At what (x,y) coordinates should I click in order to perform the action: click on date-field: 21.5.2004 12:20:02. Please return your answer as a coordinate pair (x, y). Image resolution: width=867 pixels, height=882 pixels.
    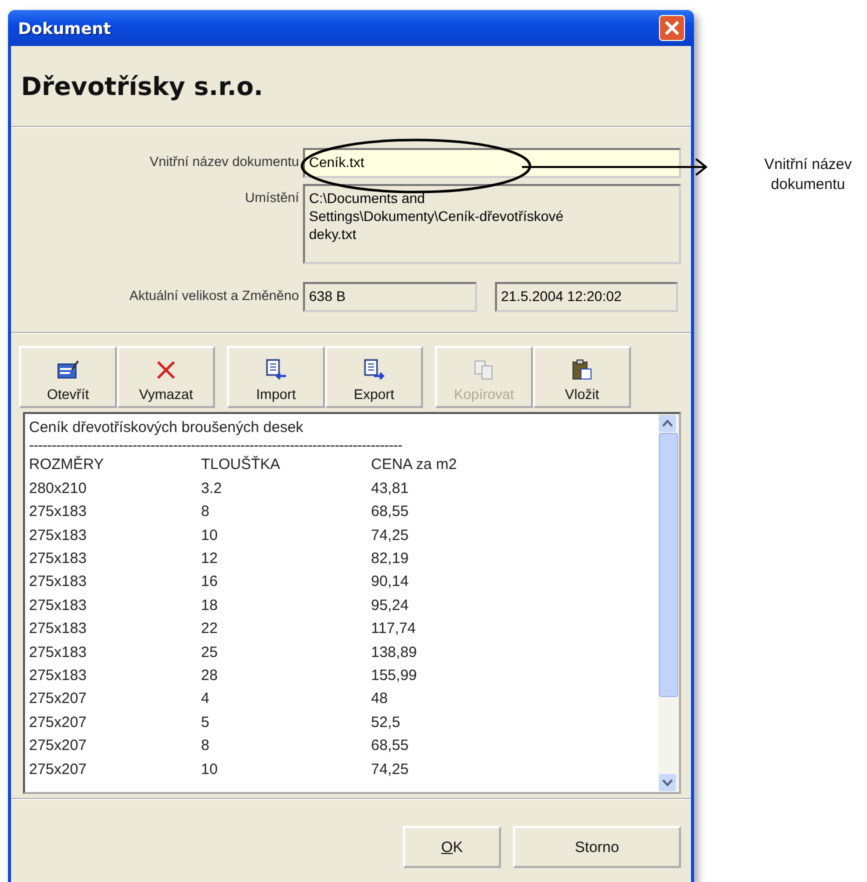
    Looking at the image, I should click on (586, 297).